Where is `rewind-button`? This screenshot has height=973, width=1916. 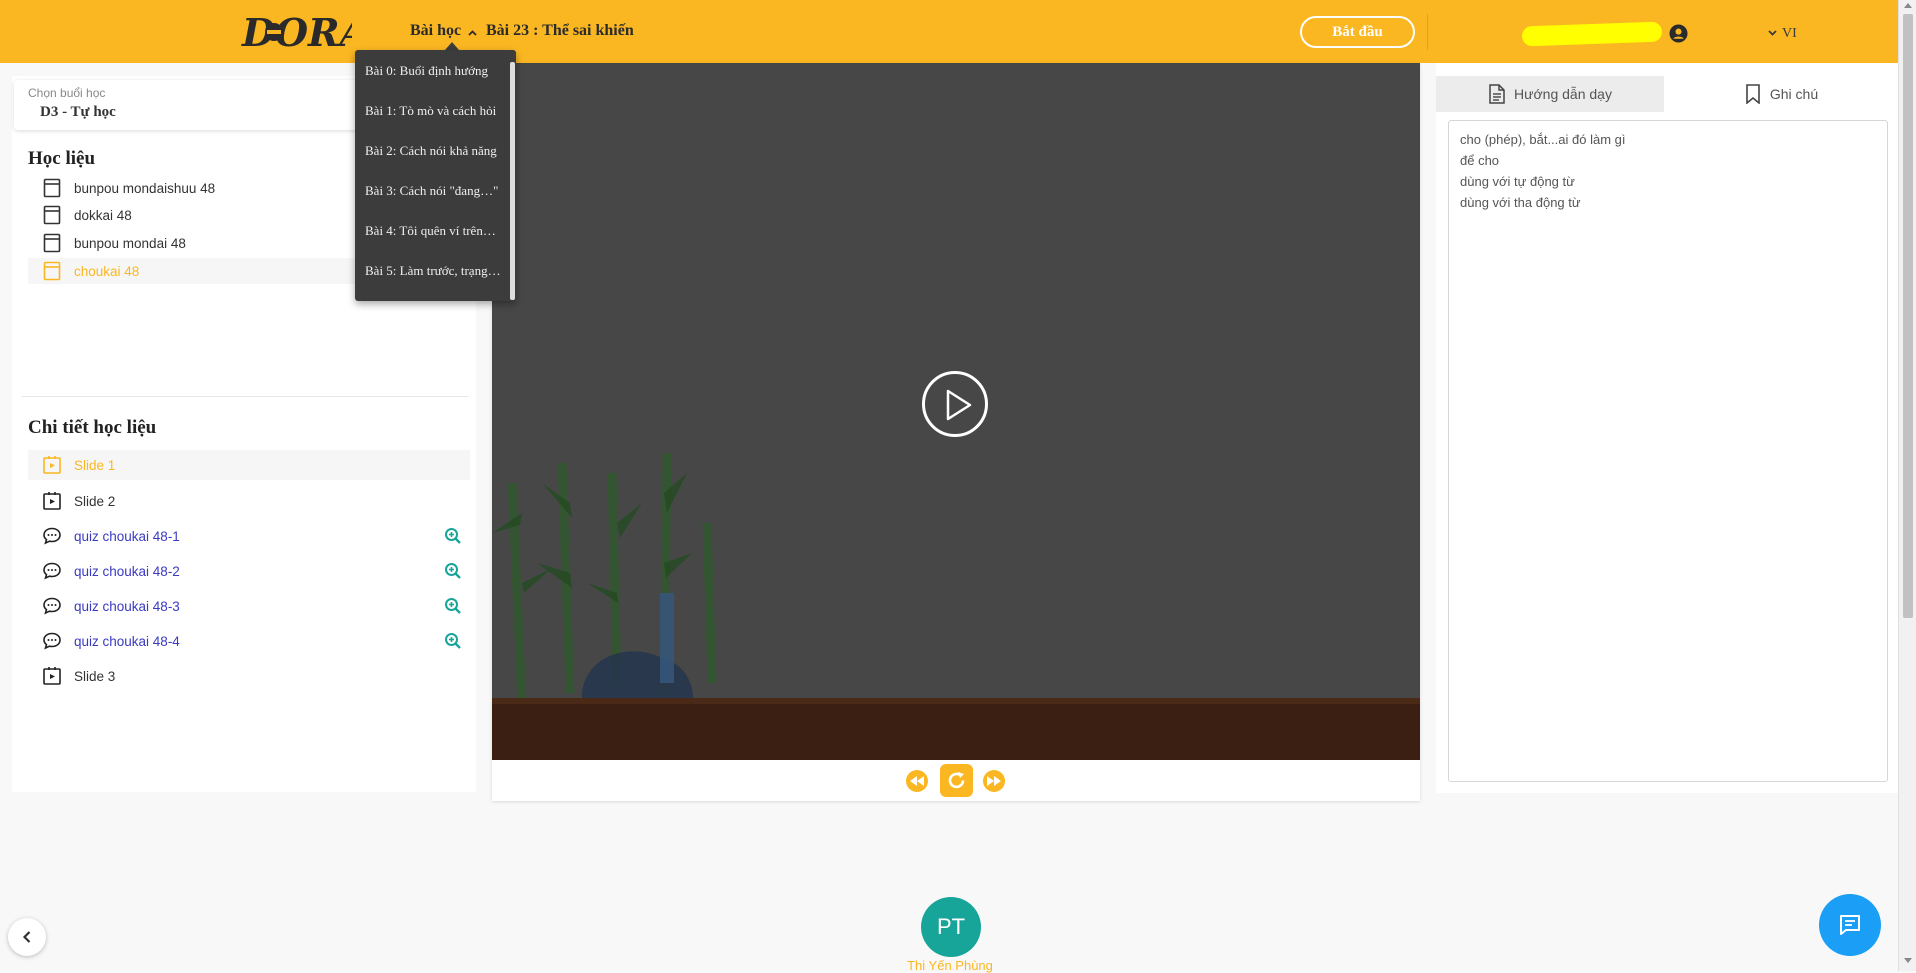
rewind-button is located at coordinates (917, 781).